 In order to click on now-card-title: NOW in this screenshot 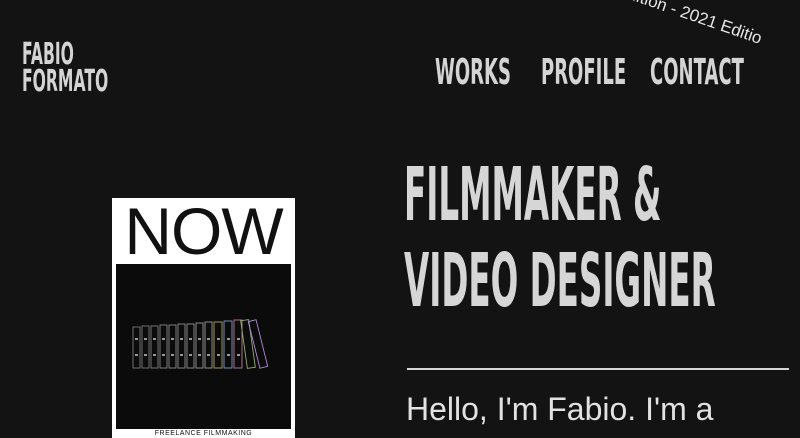, I will do `click(203, 233)`.